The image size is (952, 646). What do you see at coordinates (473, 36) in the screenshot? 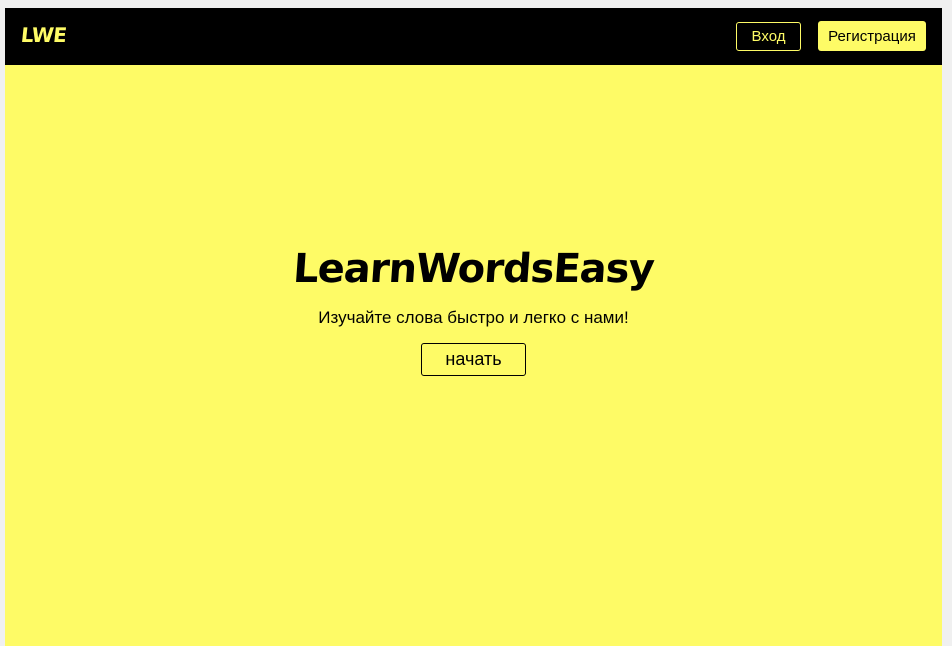
I see `top-navbar: LWE Вход Регистрация` at bounding box center [473, 36].